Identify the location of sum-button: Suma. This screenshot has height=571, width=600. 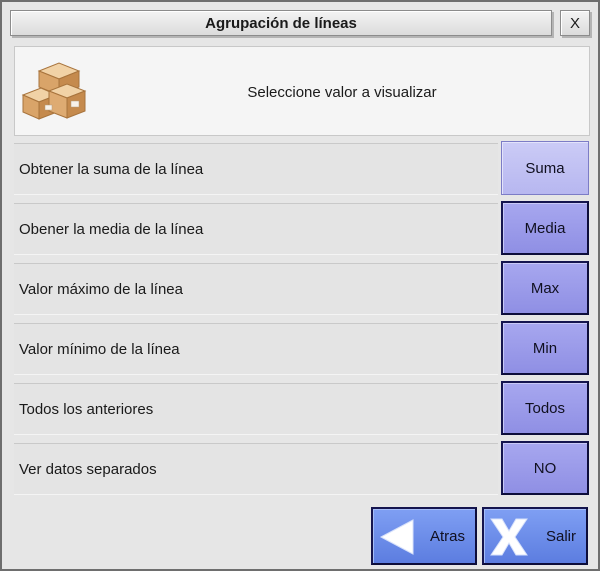
(545, 168).